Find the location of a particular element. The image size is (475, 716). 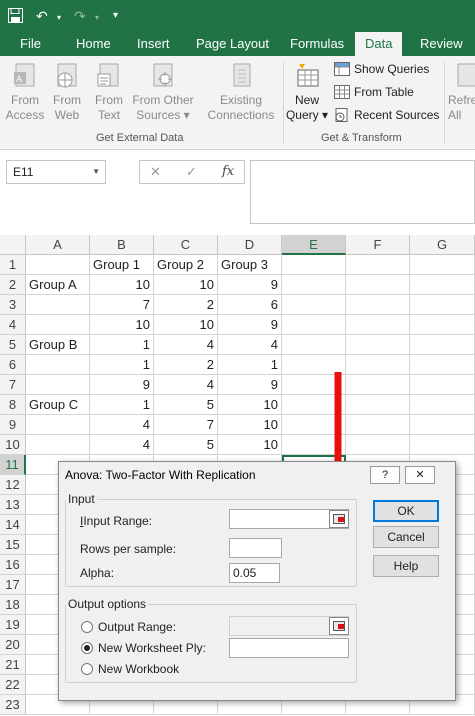

cell-a7 is located at coordinates (58, 385).